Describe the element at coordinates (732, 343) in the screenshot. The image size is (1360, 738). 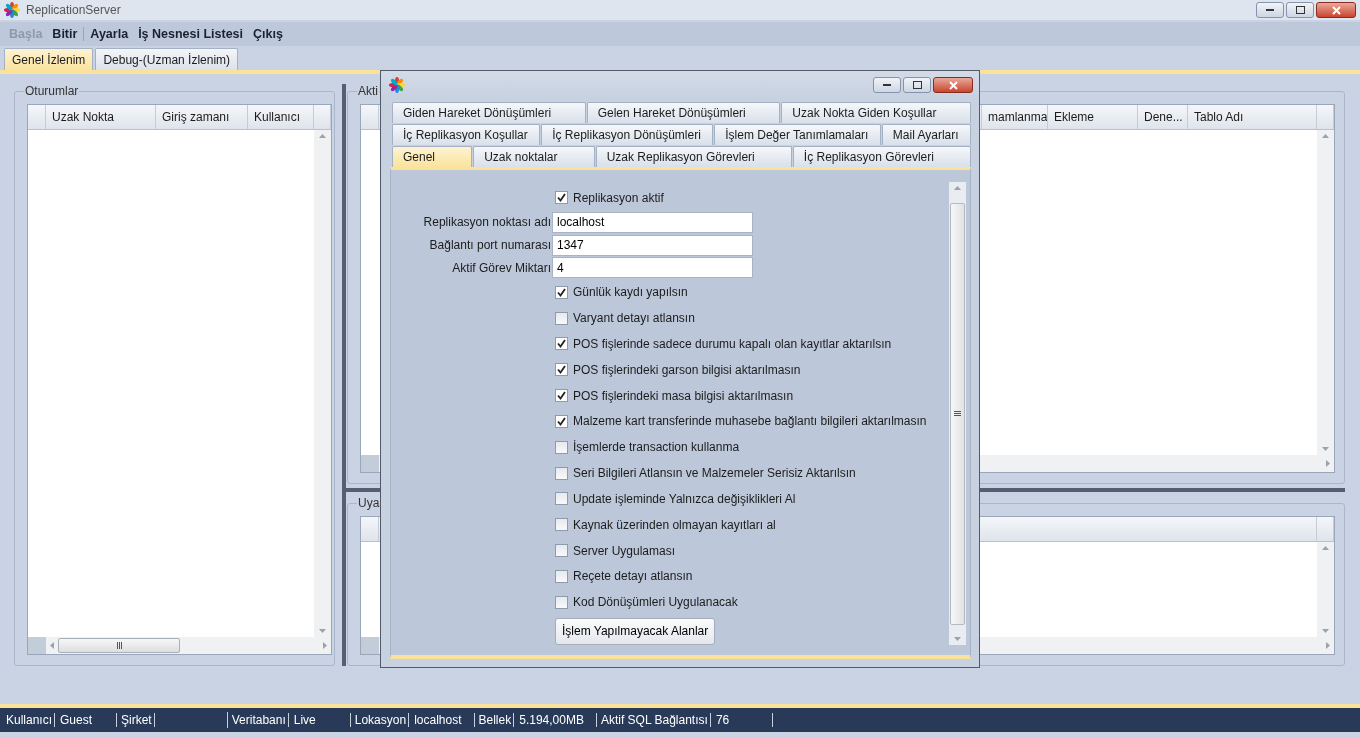
I see `checkbox-label: POS fişlerinde sadece durumu kapalı olan kayıtlar aktarılsın` at that location.